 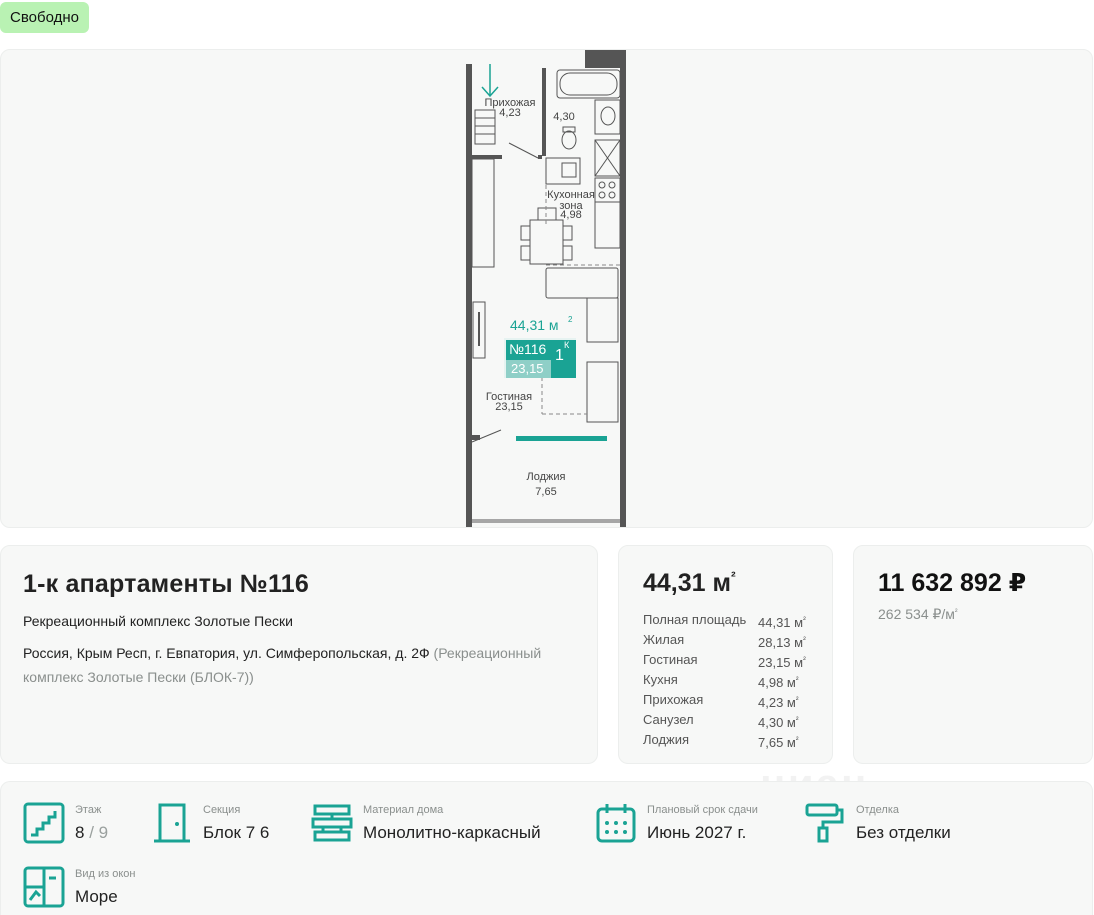 I want to click on plan-total-sup: 2, so click(x=570, y=319).